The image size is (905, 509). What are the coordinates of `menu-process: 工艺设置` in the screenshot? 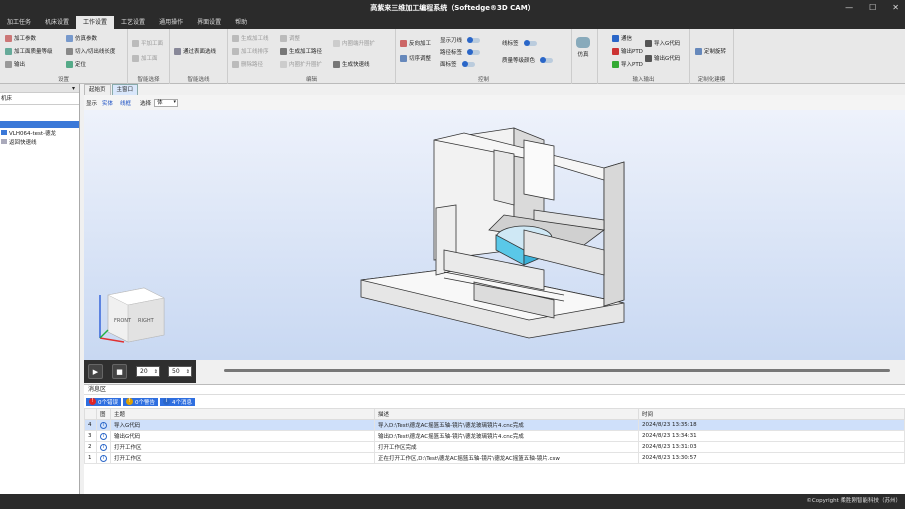 It's located at (133, 22).